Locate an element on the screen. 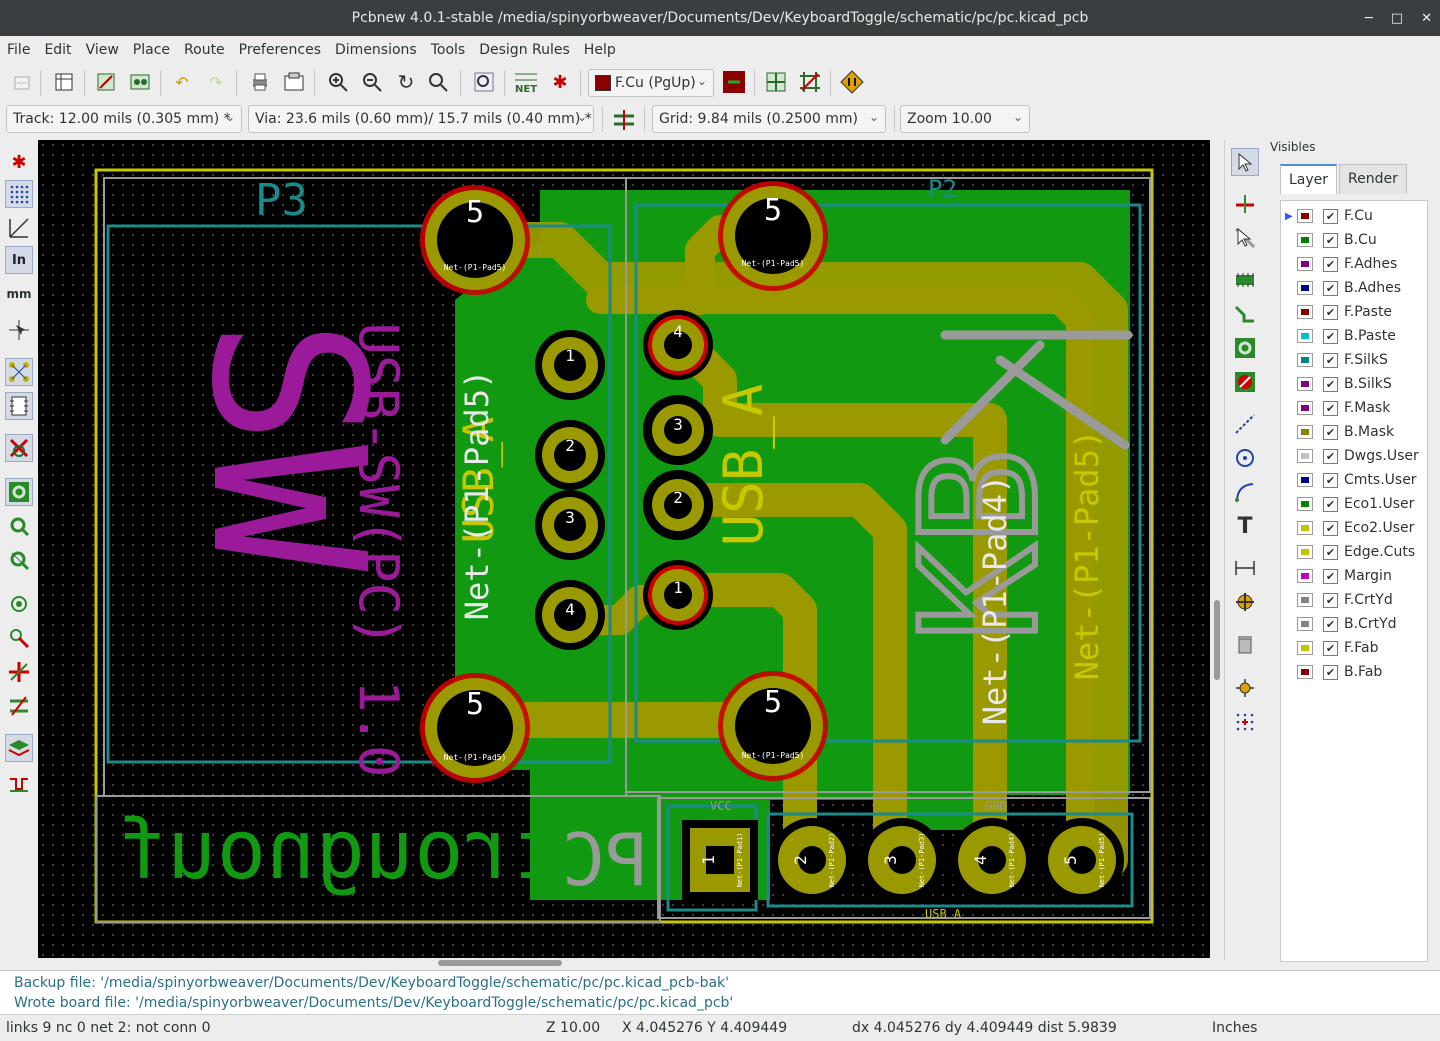 This screenshot has width=1440, height=1041. layer-row: ✔ Edge.Cuts is located at coordinates (1354, 552).